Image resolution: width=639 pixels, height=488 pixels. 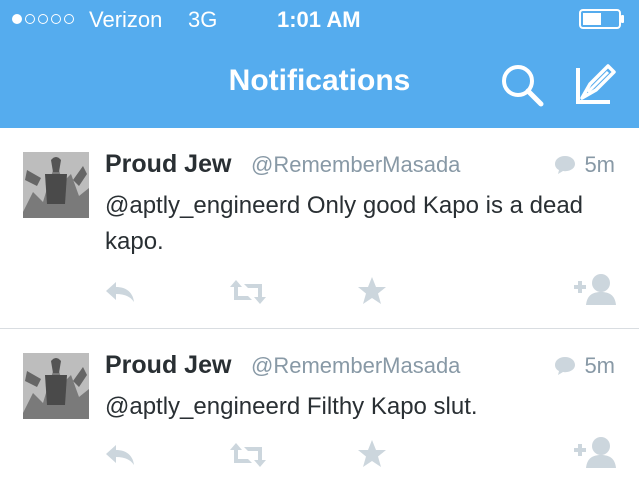 I want to click on carrier-name: Verizon, so click(x=126, y=19).